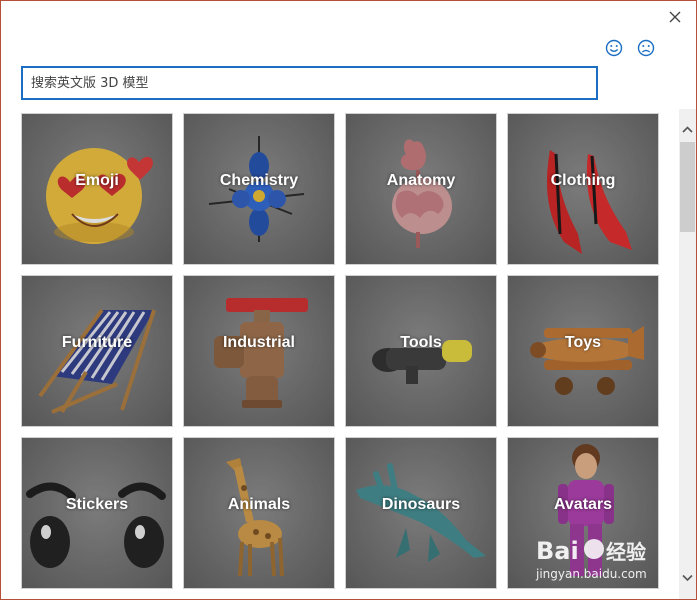  I want to click on category-label: Tools, so click(421, 342).